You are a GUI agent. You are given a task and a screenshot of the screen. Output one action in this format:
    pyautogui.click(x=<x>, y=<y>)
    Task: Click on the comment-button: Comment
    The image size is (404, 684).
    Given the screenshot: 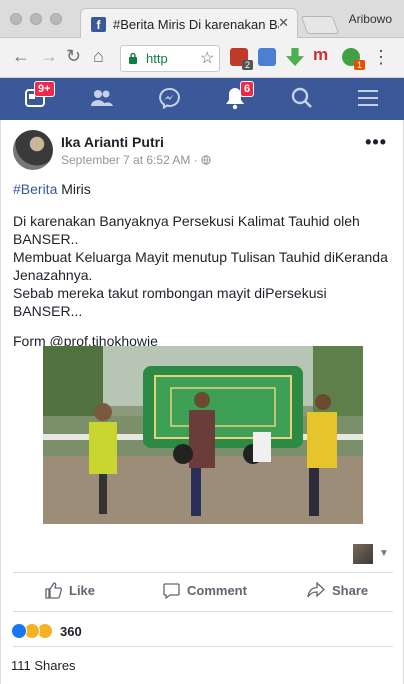 What is the action you would take?
    pyautogui.click(x=205, y=590)
    